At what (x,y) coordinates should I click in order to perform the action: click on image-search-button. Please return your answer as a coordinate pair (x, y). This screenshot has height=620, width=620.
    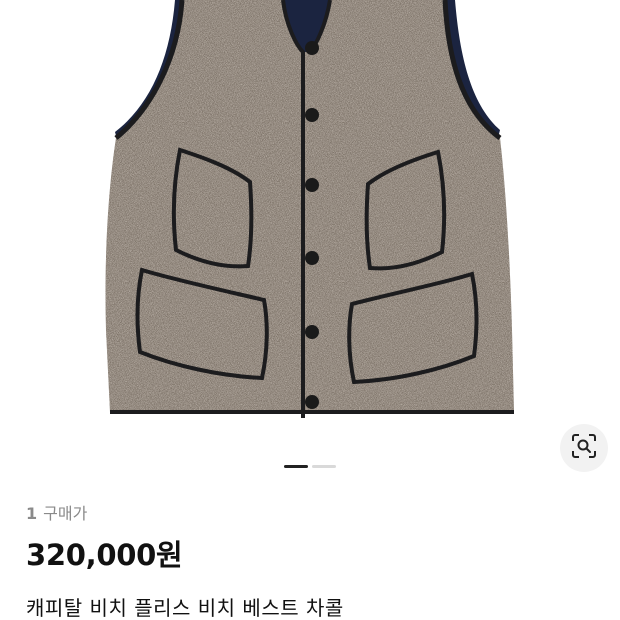
    Looking at the image, I should click on (584, 448).